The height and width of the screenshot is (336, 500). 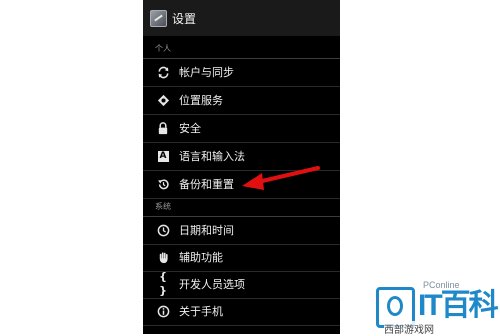 What do you see at coordinates (241, 207) in the screenshot?
I see `section-header-system: 系统` at bounding box center [241, 207].